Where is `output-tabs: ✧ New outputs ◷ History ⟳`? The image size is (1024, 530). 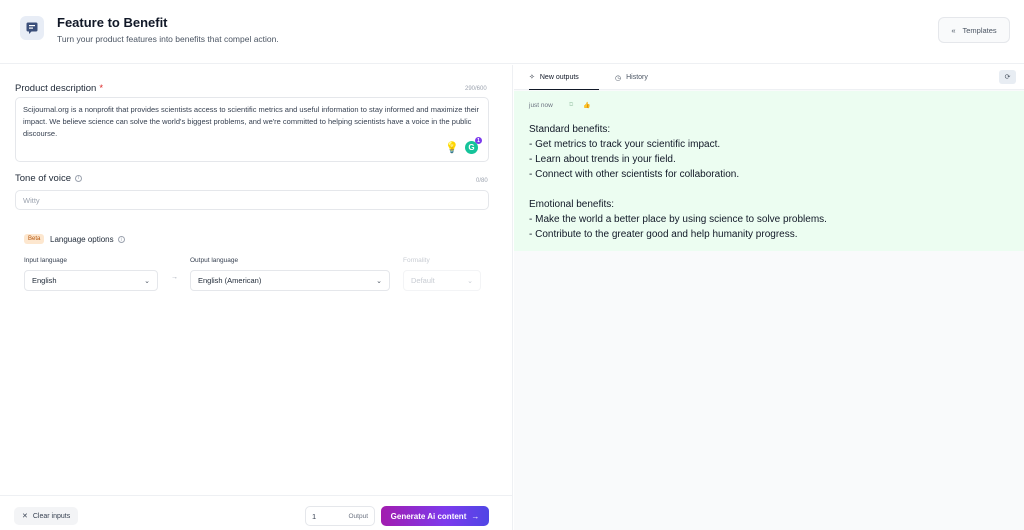 output-tabs: ✧ New outputs ◷ History ⟳ is located at coordinates (769, 77).